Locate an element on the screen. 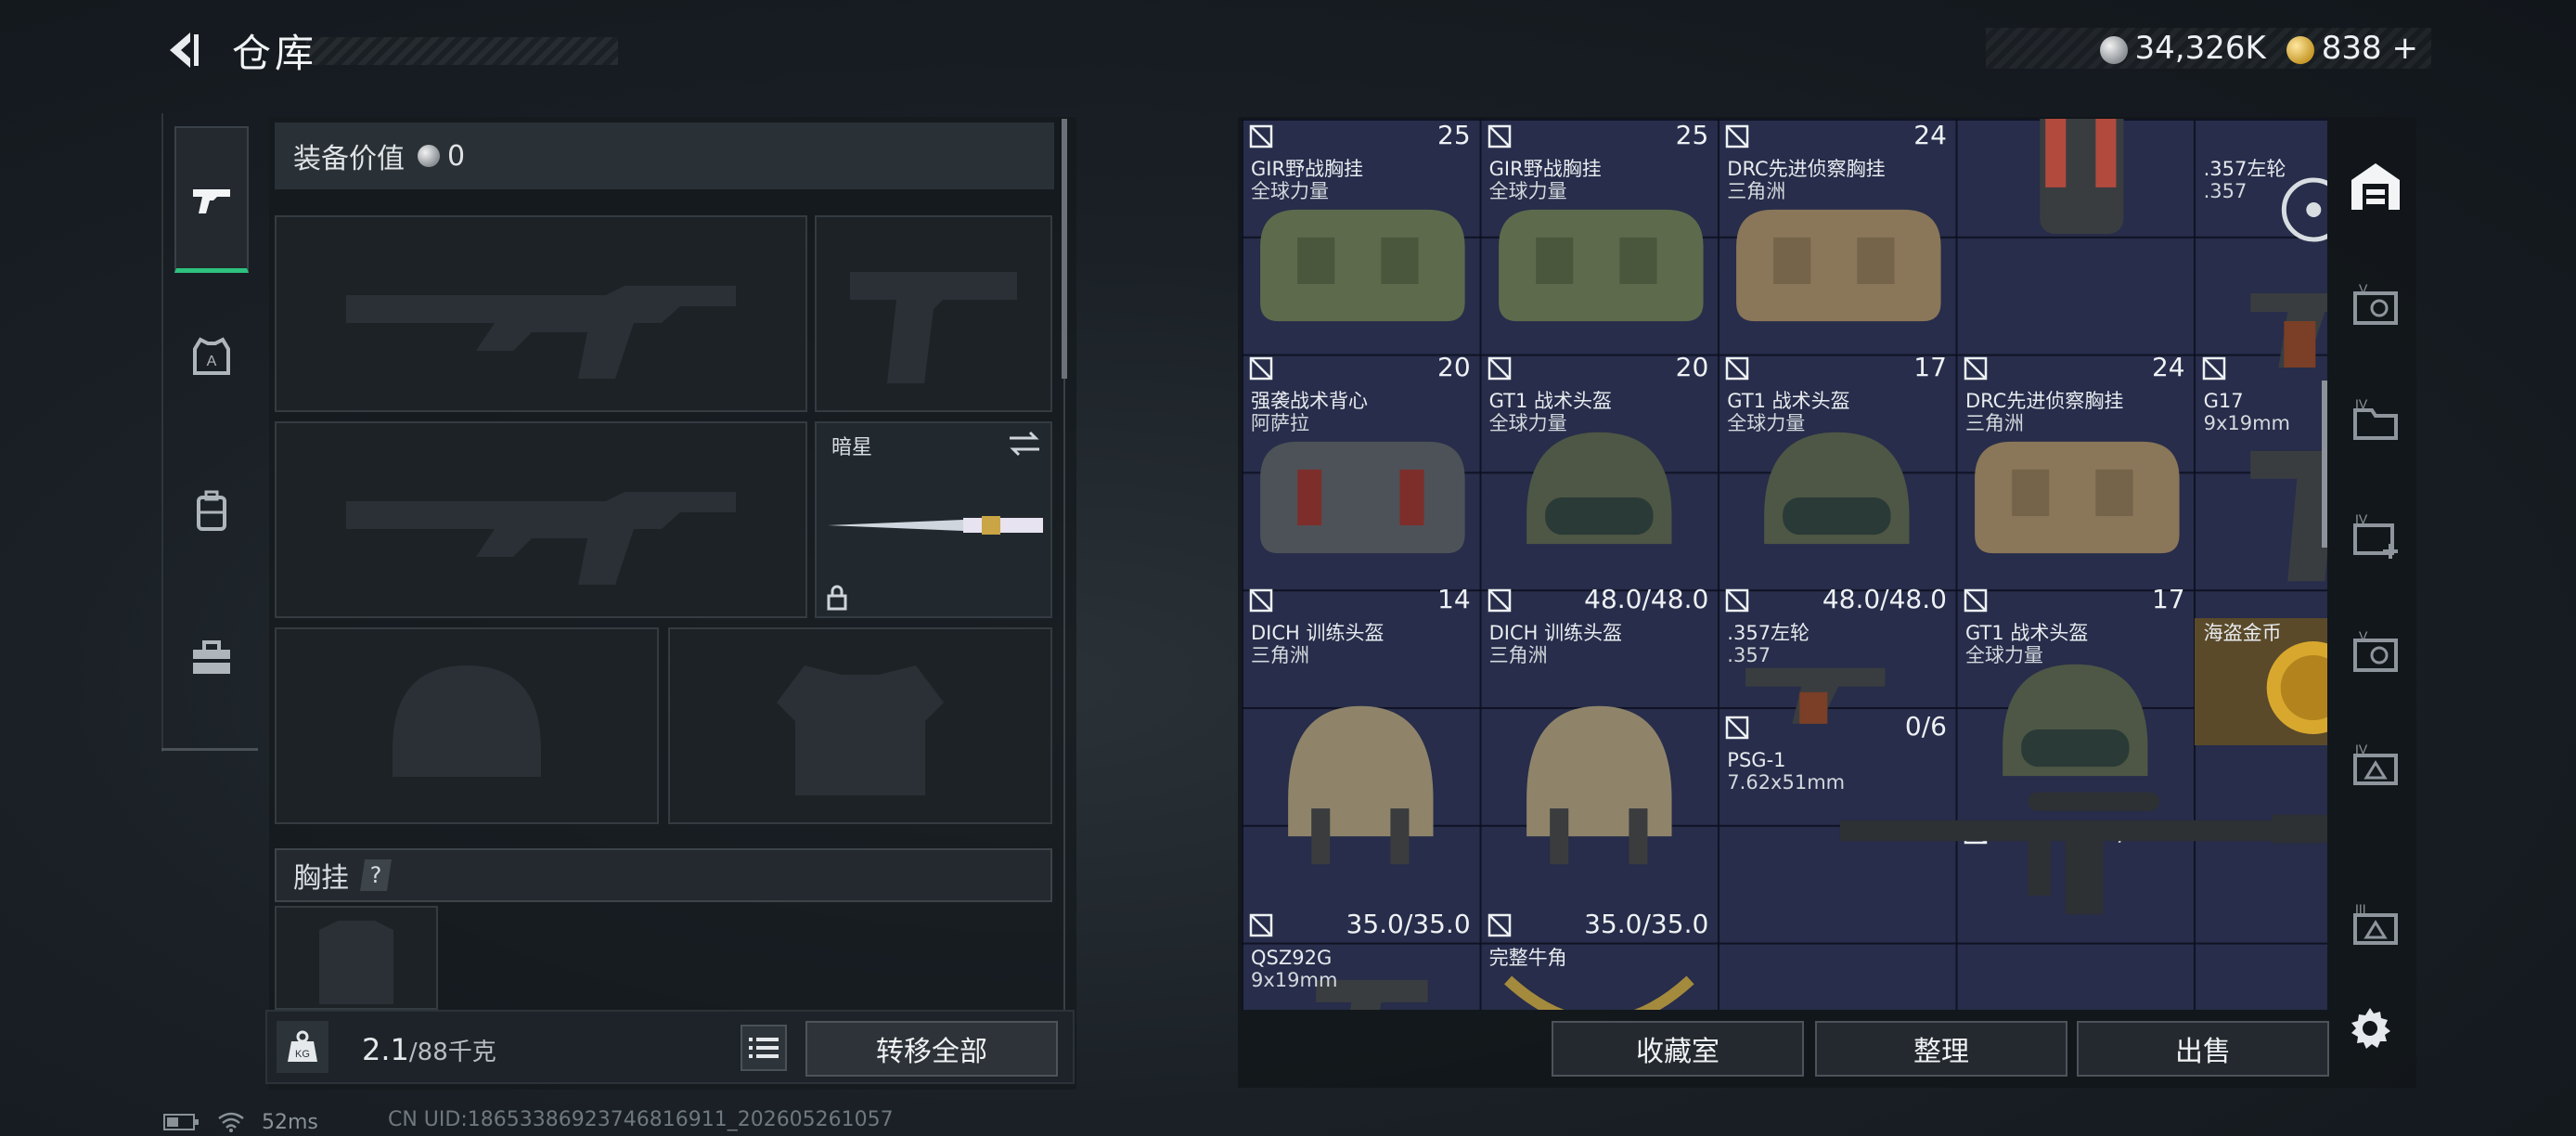  transfer-all-button: 转移全部 is located at coordinates (931, 1049).